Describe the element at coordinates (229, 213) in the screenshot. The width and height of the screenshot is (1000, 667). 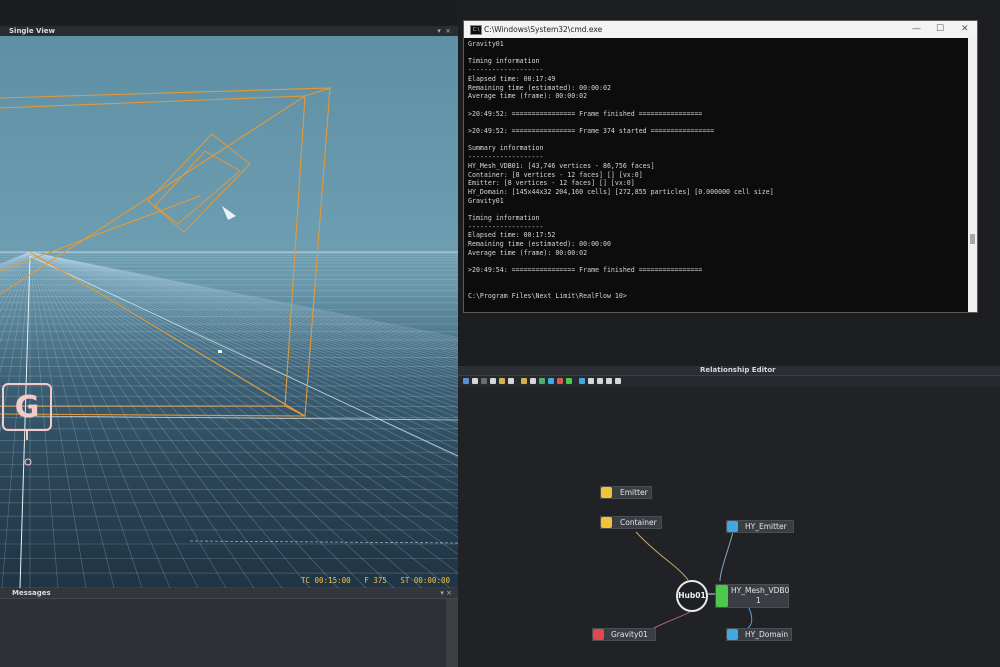
I see `cursor-arrow-icon` at that location.